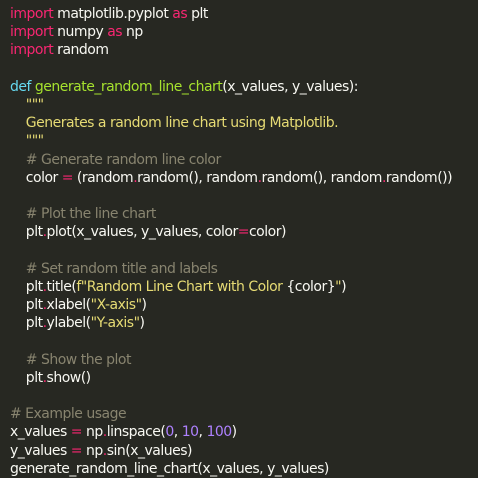 The height and width of the screenshot is (478, 478). Describe the element at coordinates (61, 286) in the screenshot. I see `code-token: title(` at that location.